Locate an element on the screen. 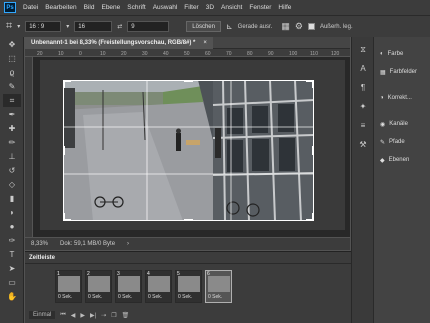 This screenshot has height=323, width=430. panel-layers: ◆ Ebenen is located at coordinates (402, 160).